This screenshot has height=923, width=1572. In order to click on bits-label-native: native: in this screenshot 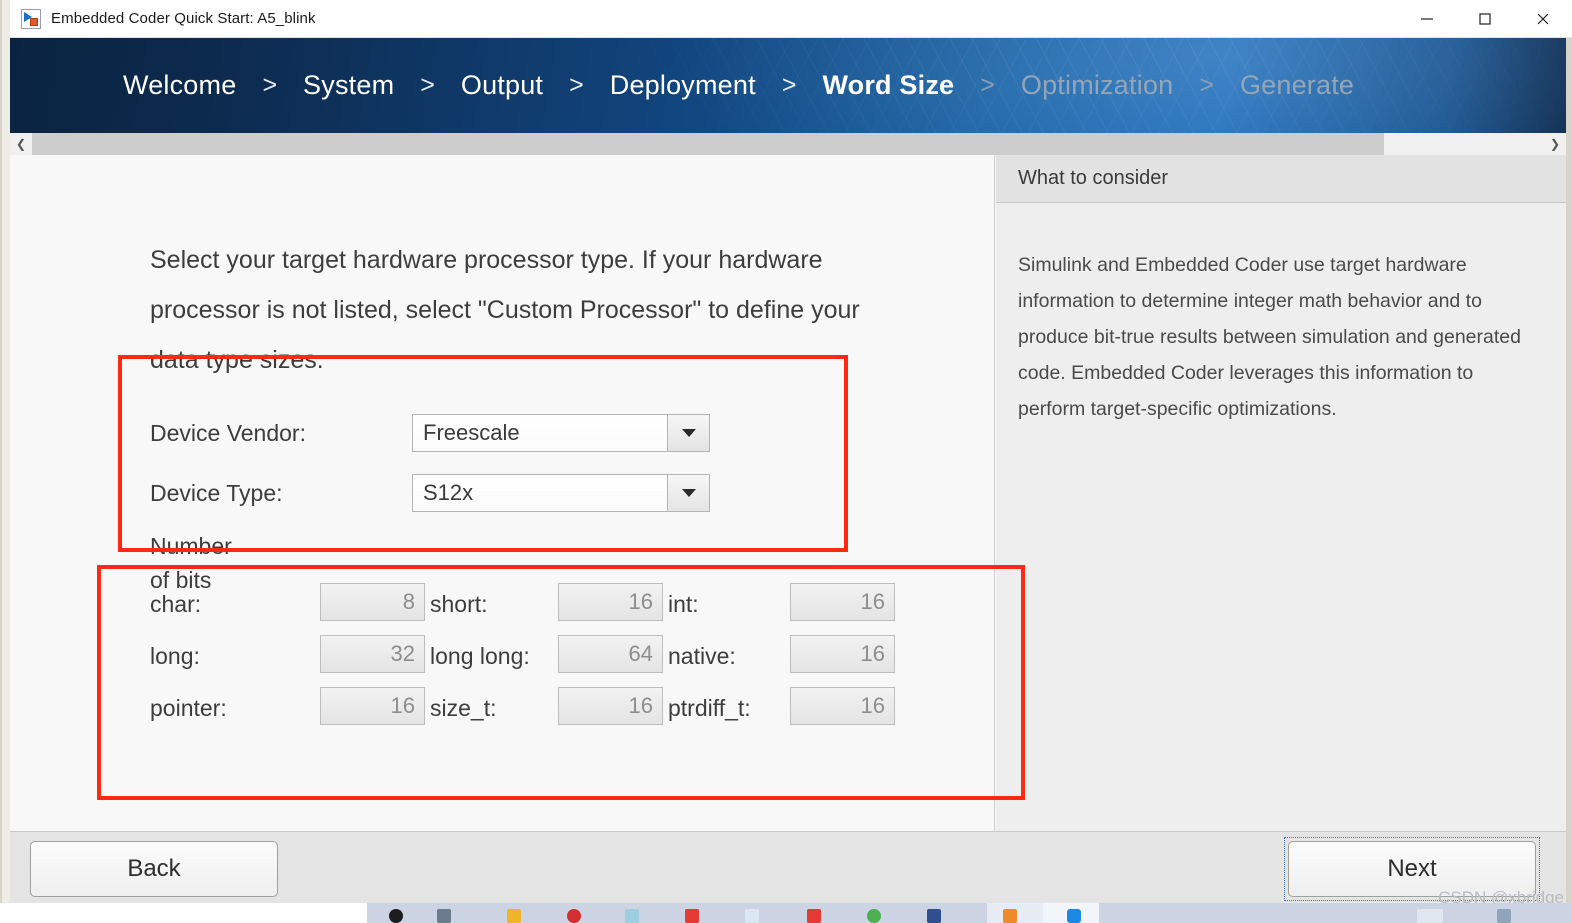, I will do `click(702, 656)`.